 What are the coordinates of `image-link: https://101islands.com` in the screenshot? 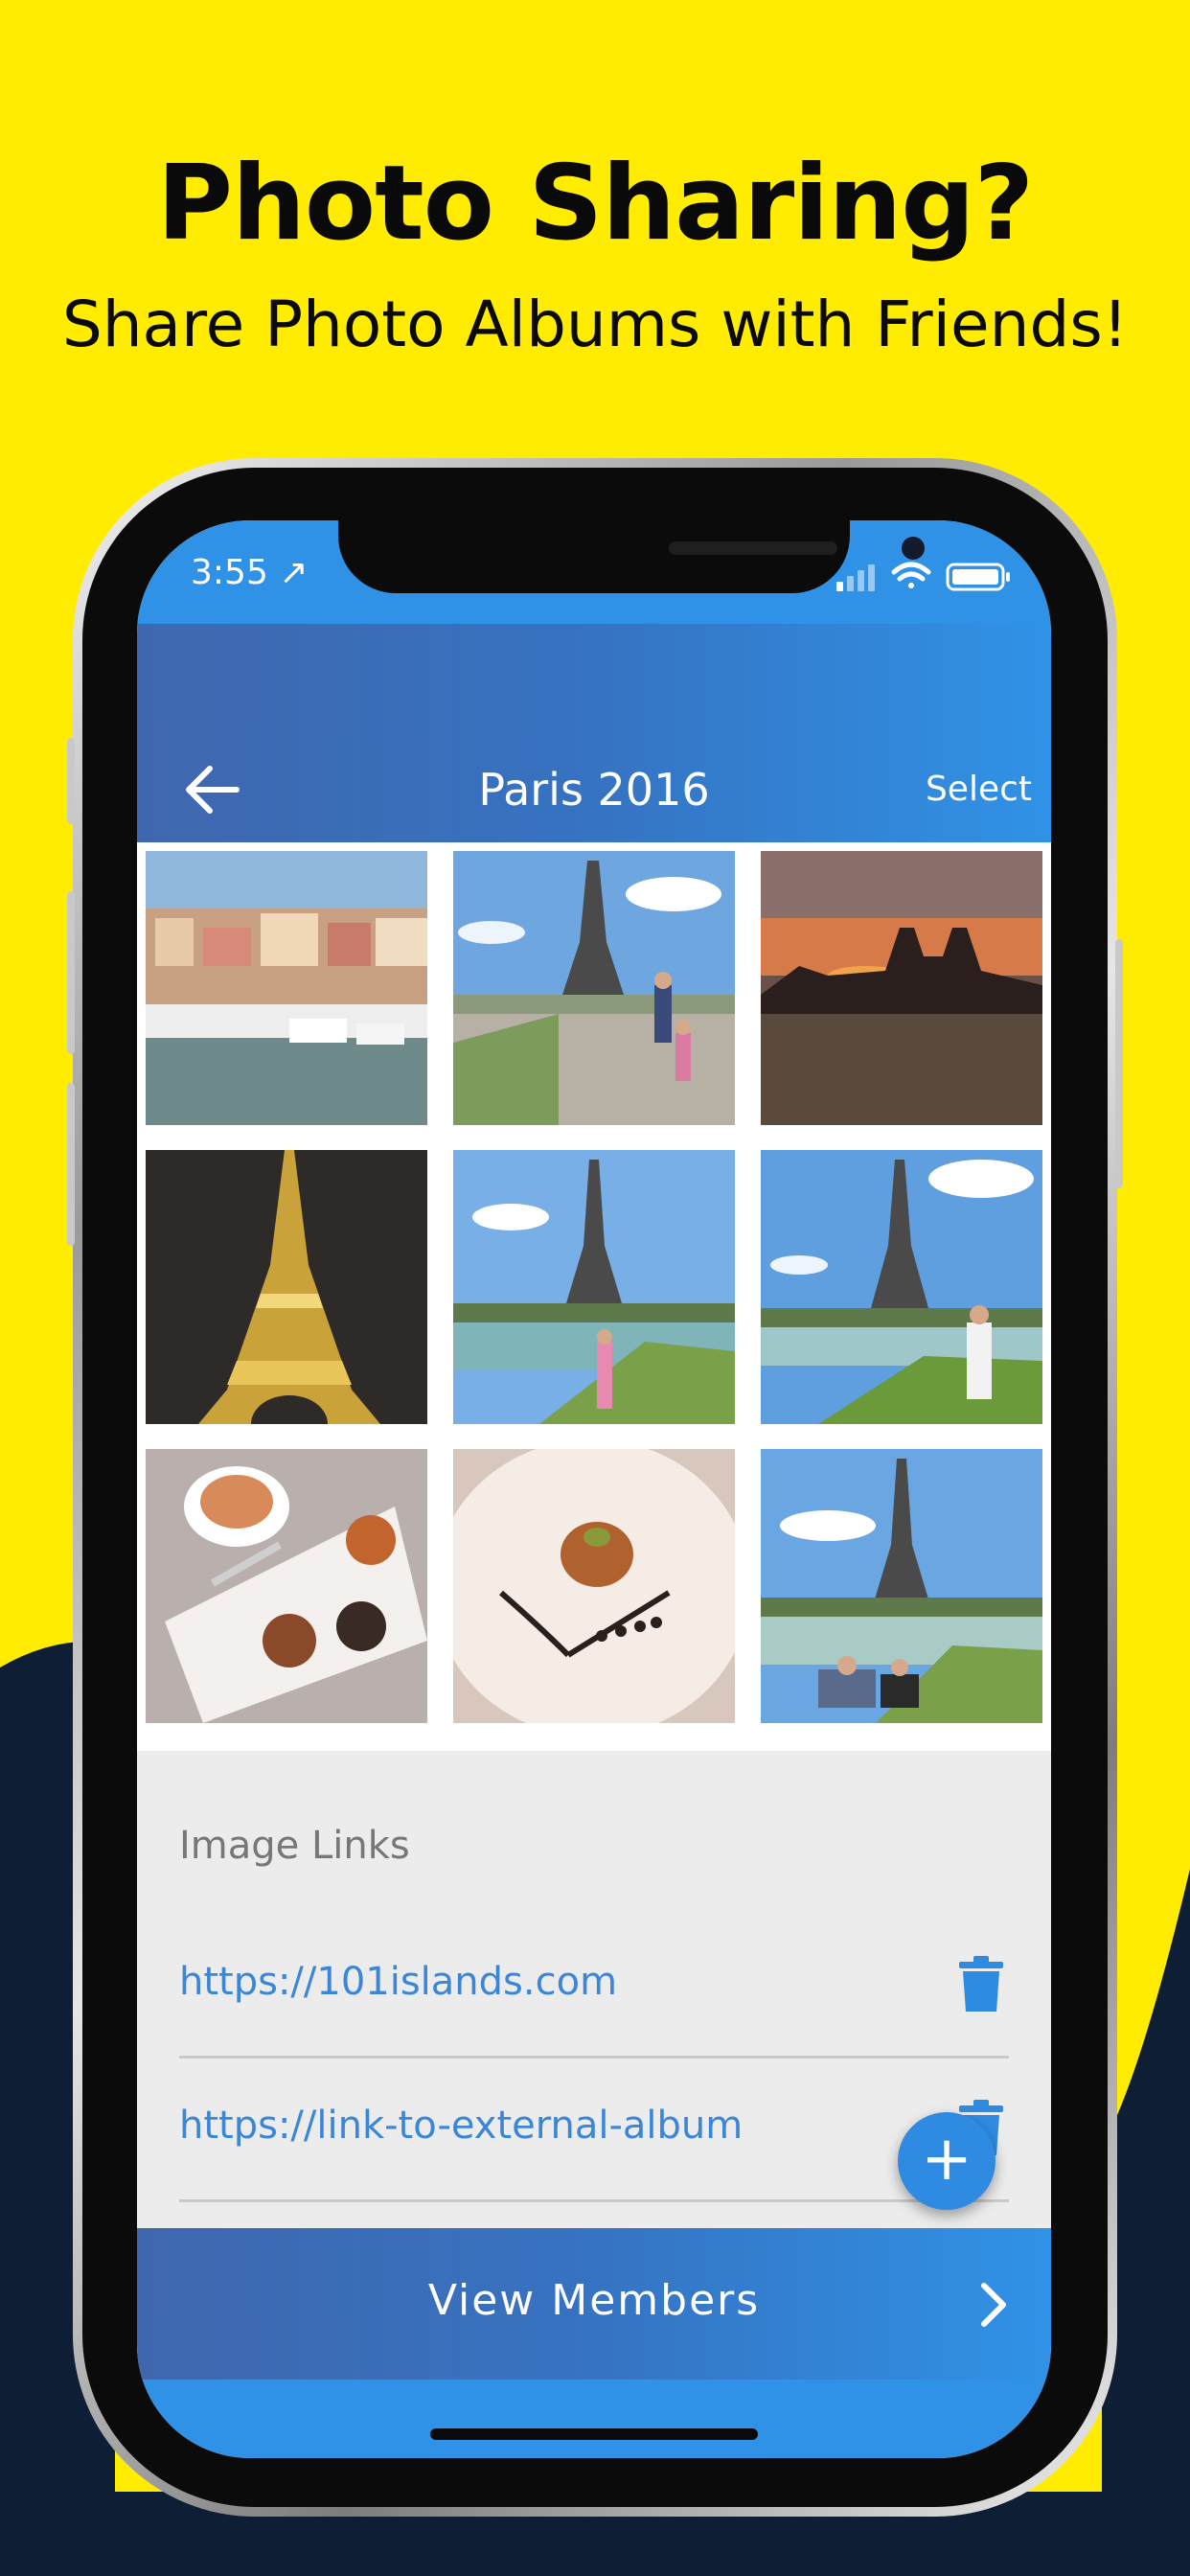 It's located at (398, 1982).